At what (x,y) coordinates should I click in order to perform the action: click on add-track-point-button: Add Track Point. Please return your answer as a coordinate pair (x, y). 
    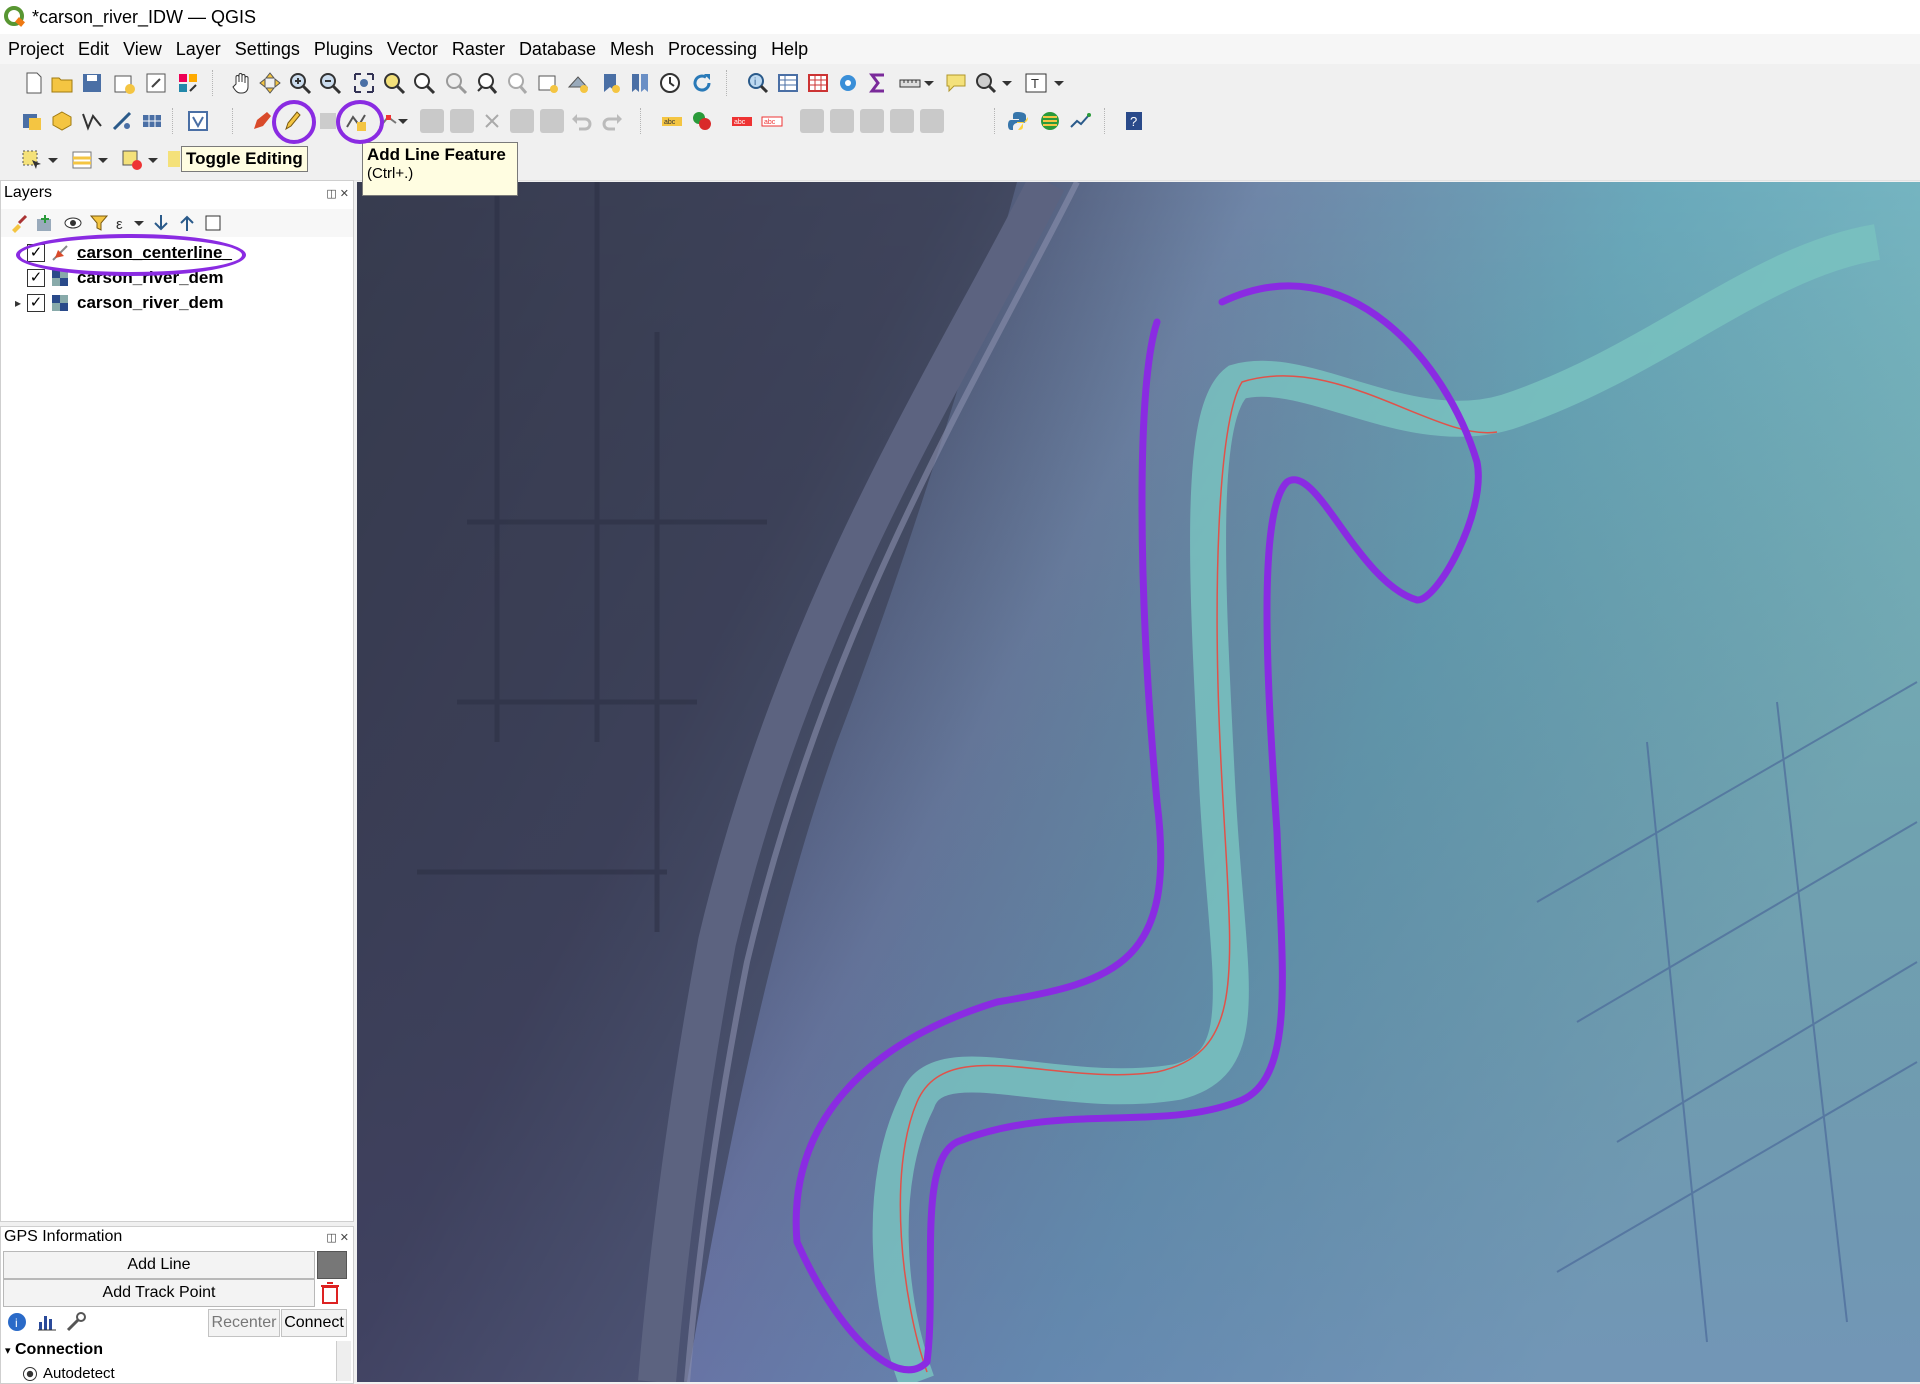
    Looking at the image, I should click on (159, 1293).